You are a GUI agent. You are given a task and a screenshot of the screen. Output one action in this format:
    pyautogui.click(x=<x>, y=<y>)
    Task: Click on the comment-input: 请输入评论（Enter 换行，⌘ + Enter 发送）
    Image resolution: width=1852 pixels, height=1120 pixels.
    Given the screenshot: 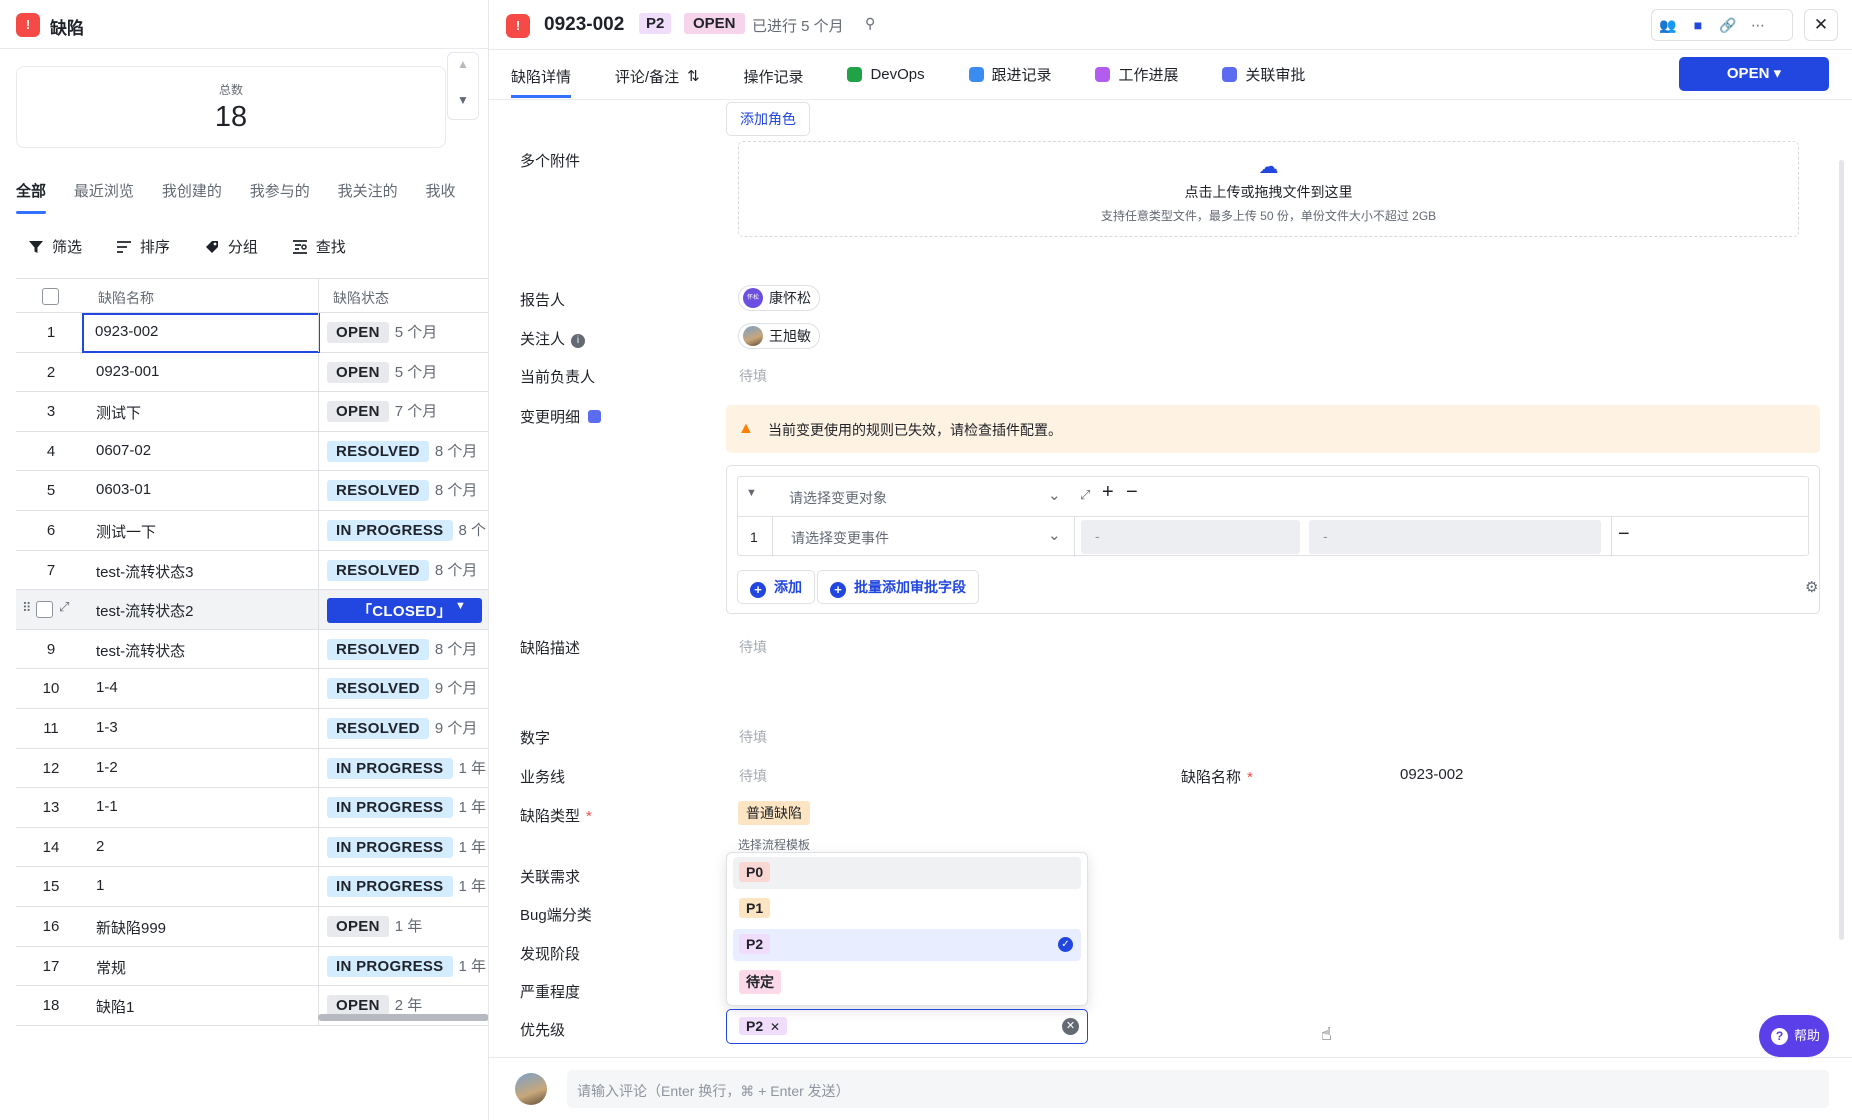 What is the action you would take?
    pyautogui.click(x=1198, y=1089)
    